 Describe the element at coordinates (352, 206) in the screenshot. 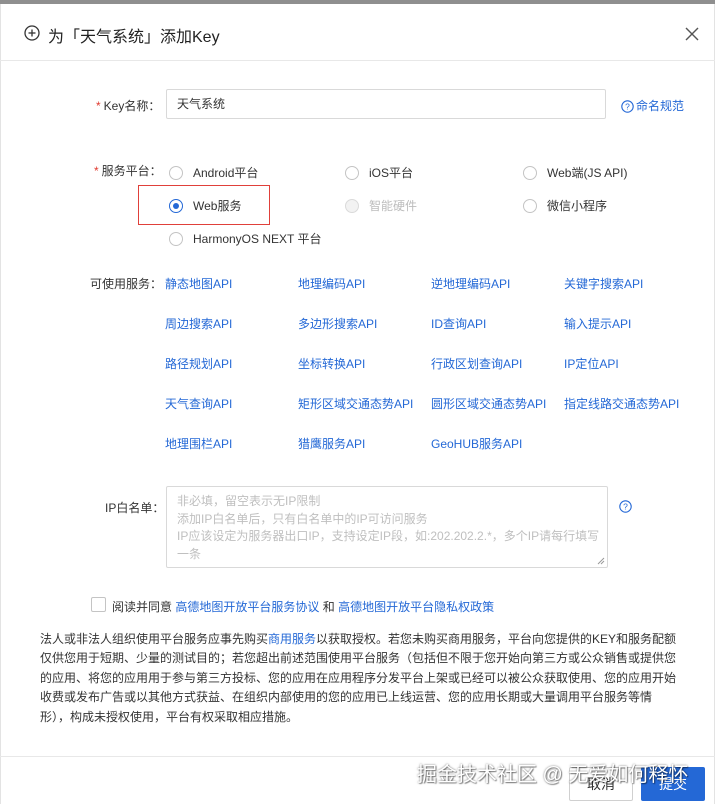

I see `radio-dot-disabled` at that location.